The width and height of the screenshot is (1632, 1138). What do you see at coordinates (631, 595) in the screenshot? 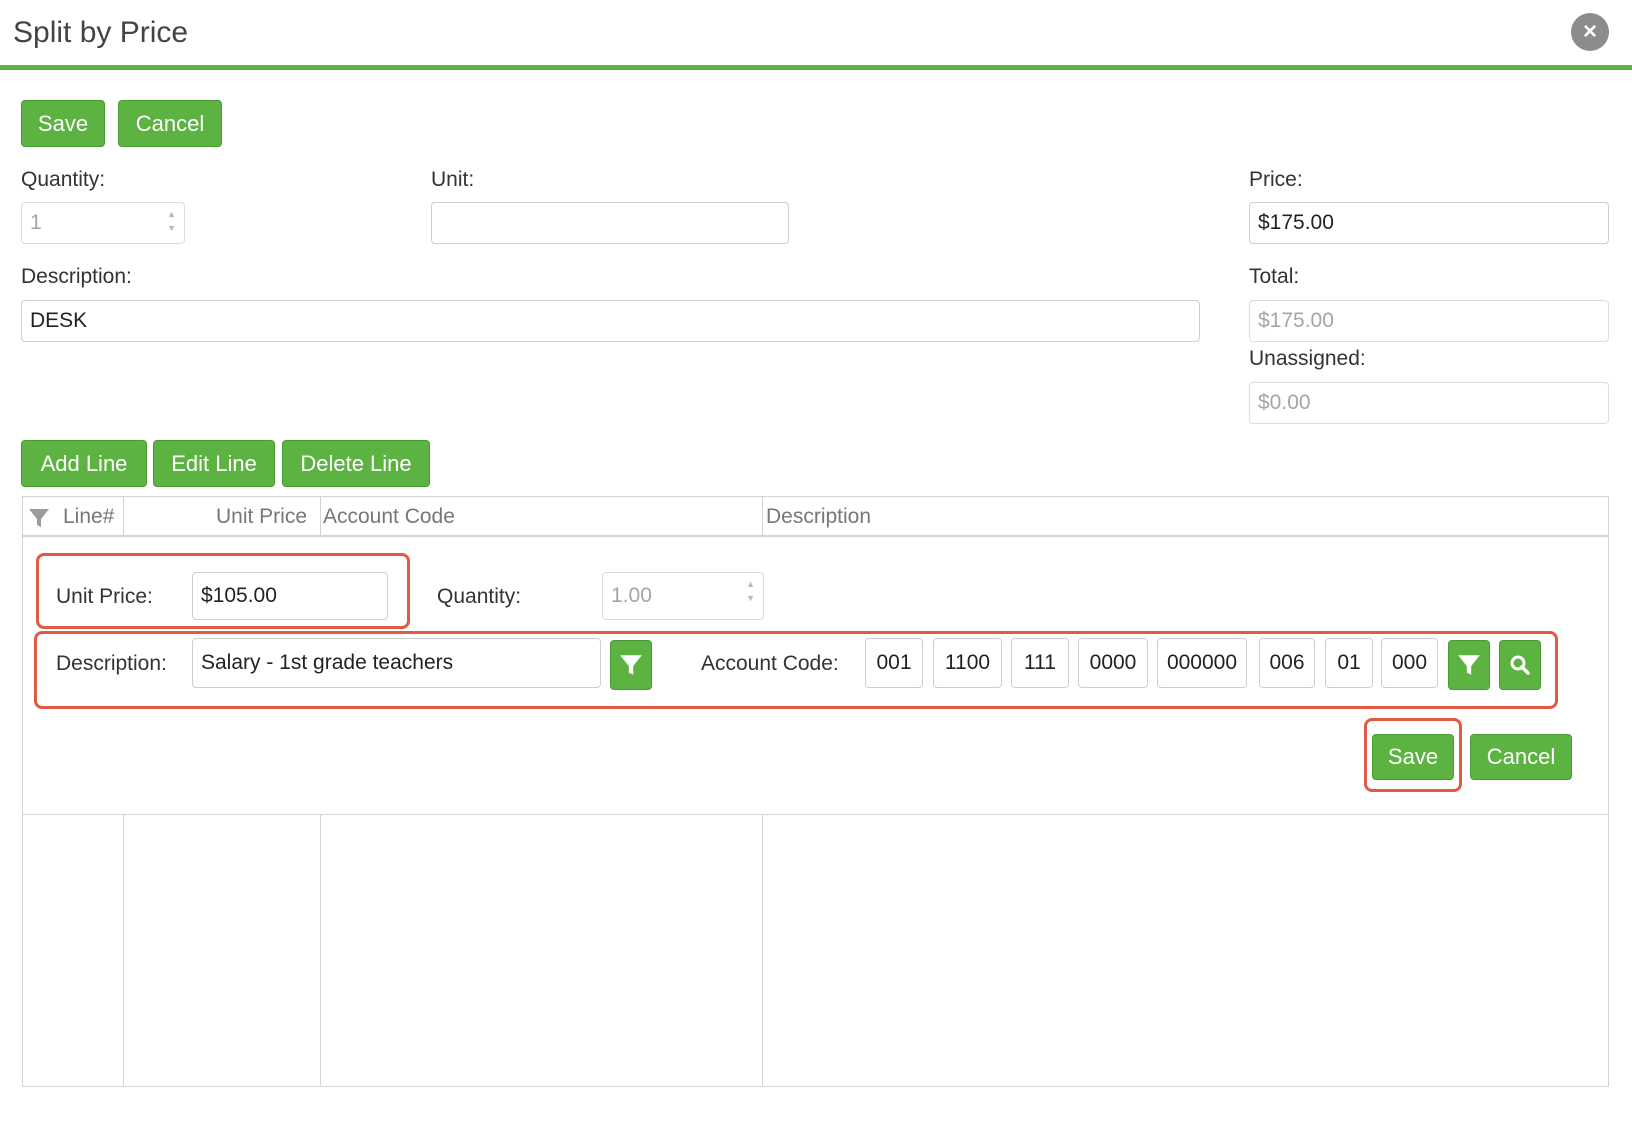
I see `editor-quantity-value: 1.00` at bounding box center [631, 595].